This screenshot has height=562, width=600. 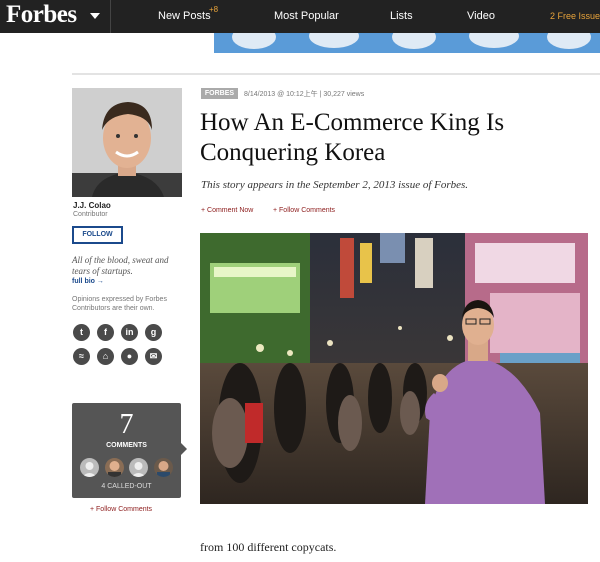 What do you see at coordinates (105, 356) in the screenshot?
I see `home-icon: ⌂` at bounding box center [105, 356].